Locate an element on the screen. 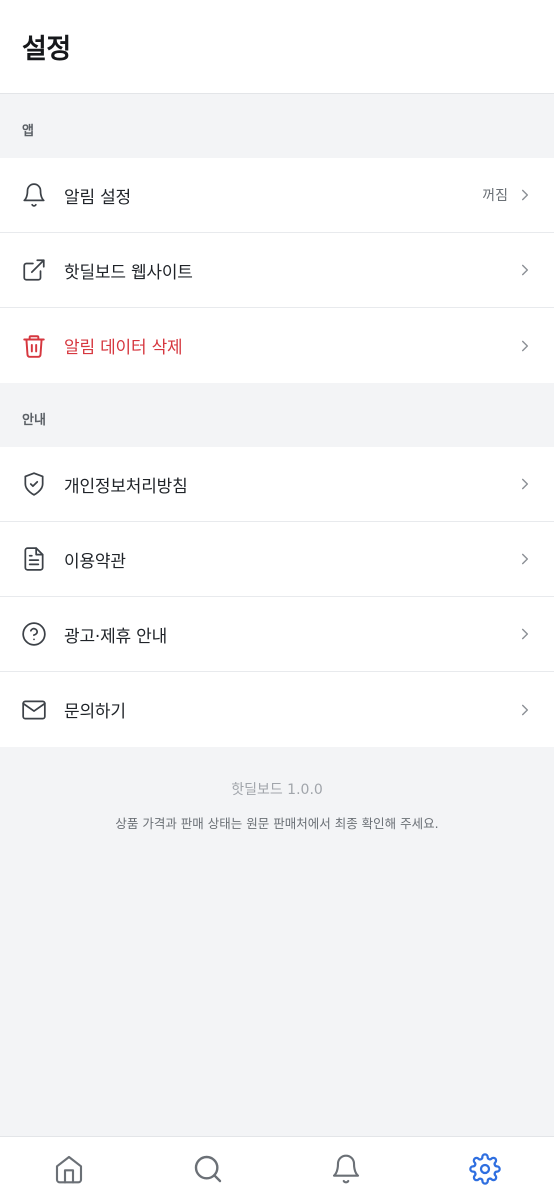 The width and height of the screenshot is (554, 1200). tab-settings is located at coordinates (485, 1176).